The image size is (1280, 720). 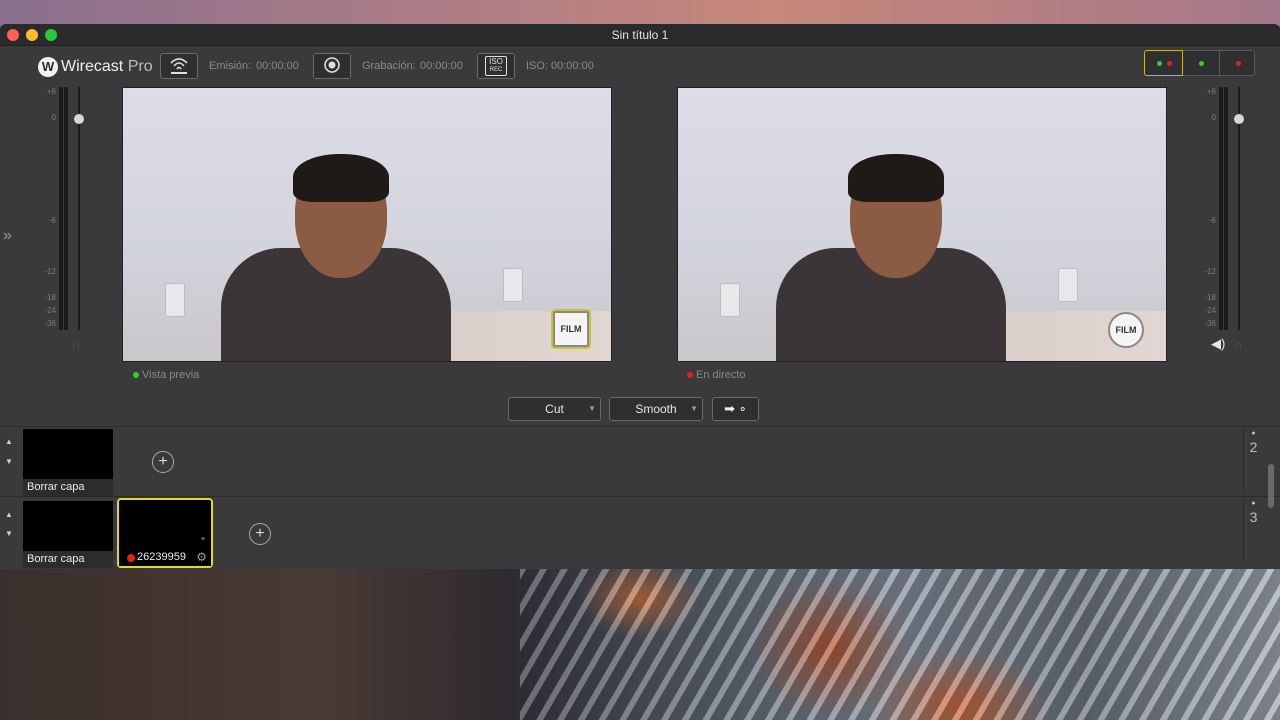 I want to click on stream-button, so click(x=179, y=66).